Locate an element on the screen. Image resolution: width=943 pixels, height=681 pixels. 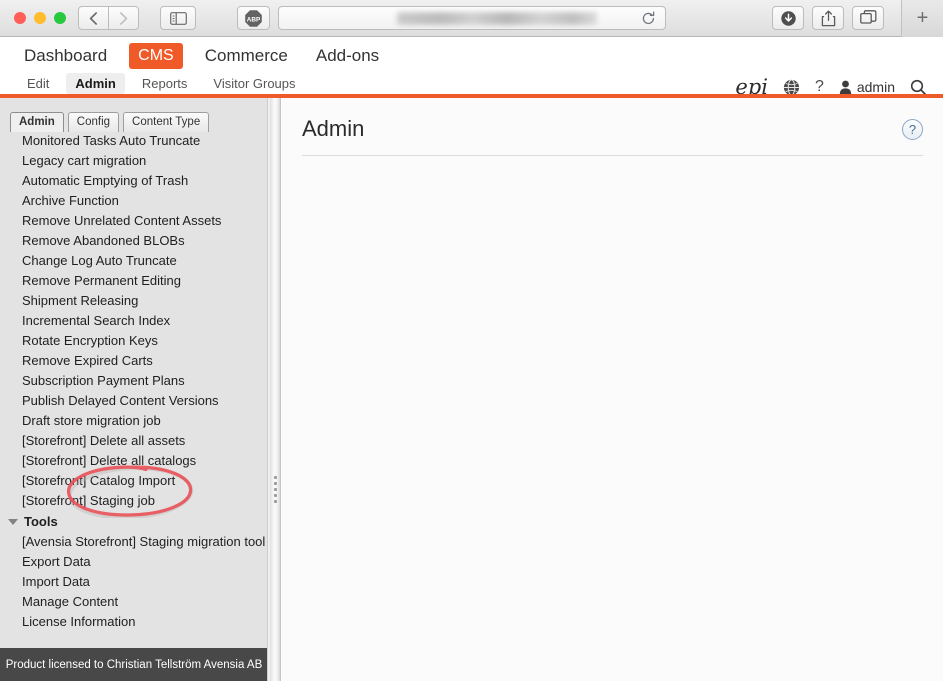
content-header: Admin ? is located at coordinates (612, 136).